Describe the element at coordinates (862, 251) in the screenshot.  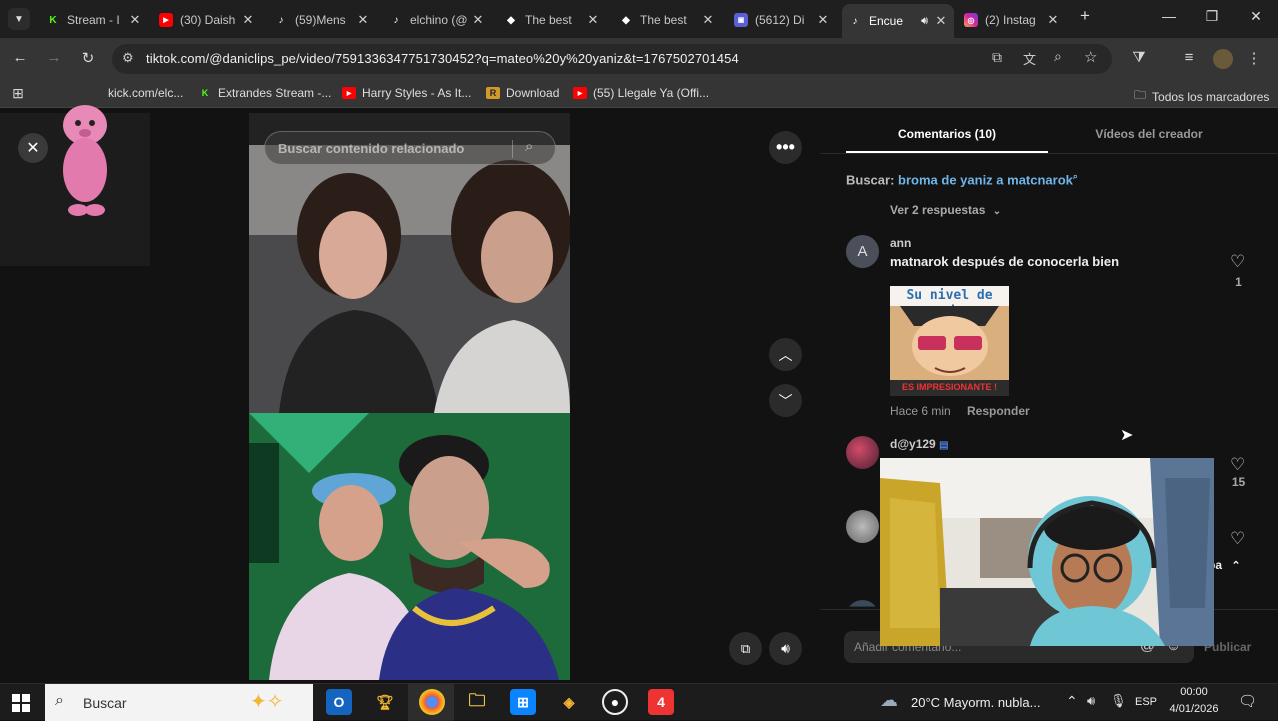
I see `comment-avatar: A` at that location.